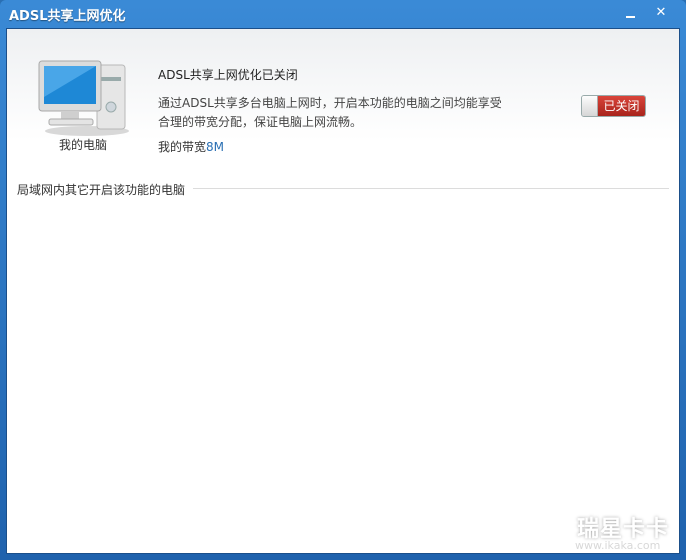 The height and width of the screenshot is (560, 686). What do you see at coordinates (101, 190) in the screenshot?
I see `lan-section-title: 局域网内其它开启该功能的电脑` at bounding box center [101, 190].